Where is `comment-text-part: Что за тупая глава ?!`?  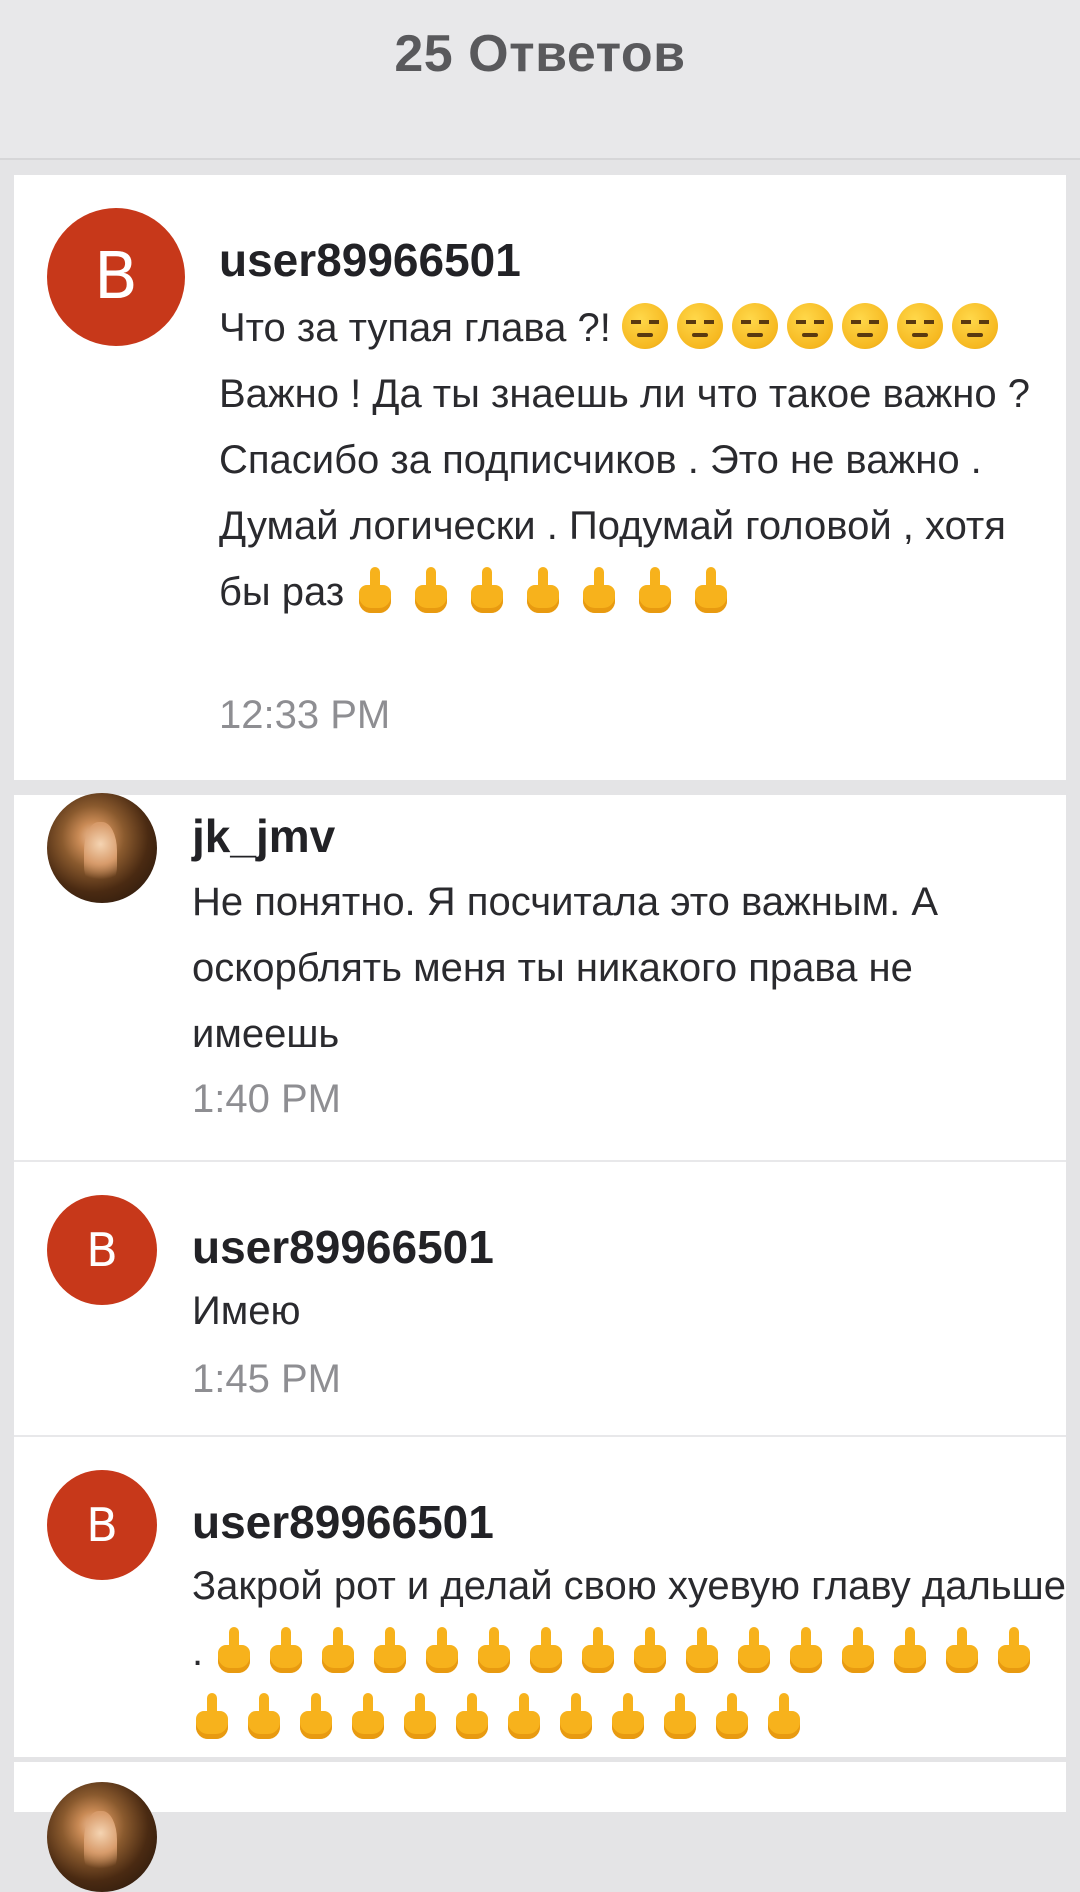
comment-text-part: Что за тупая глава ?! is located at coordinates (420, 328).